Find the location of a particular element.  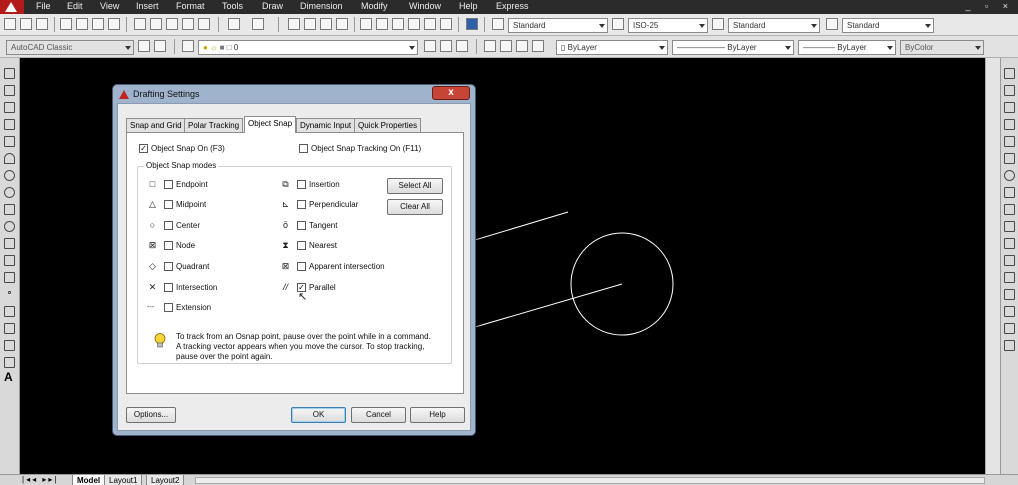

new-icon is located at coordinates (10, 24).